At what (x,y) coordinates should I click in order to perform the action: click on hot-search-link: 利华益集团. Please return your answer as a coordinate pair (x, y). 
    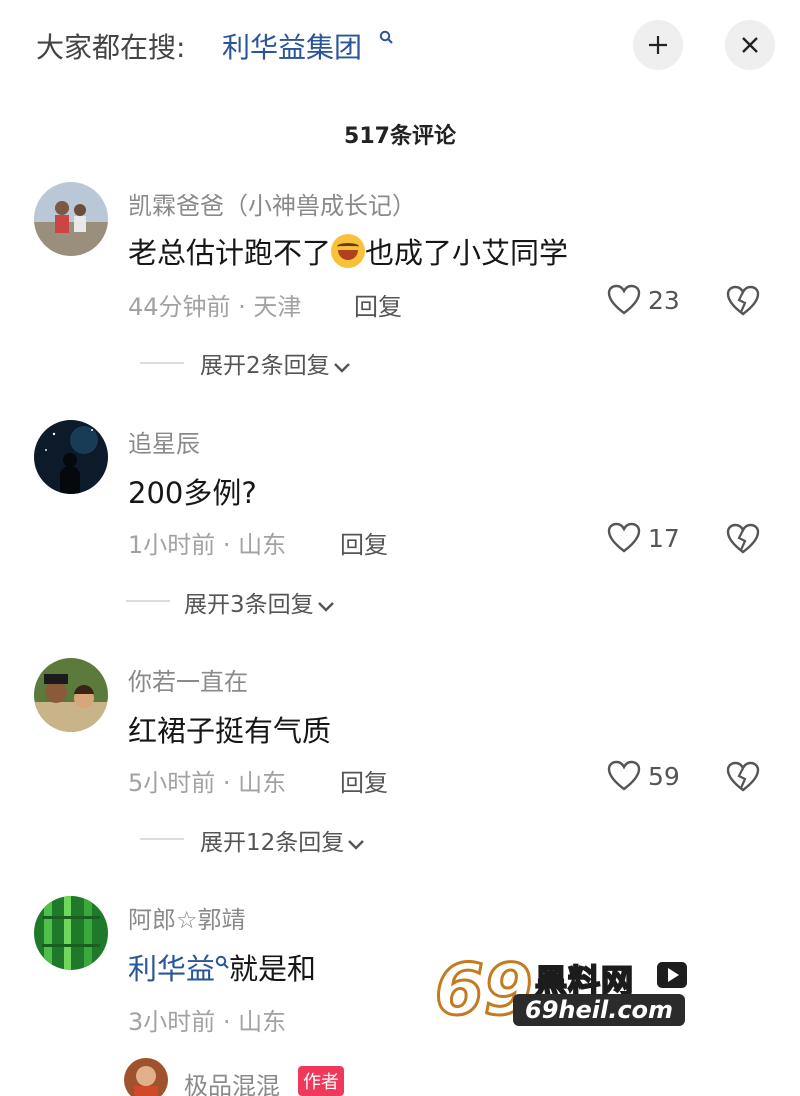
    Looking at the image, I should click on (292, 46).